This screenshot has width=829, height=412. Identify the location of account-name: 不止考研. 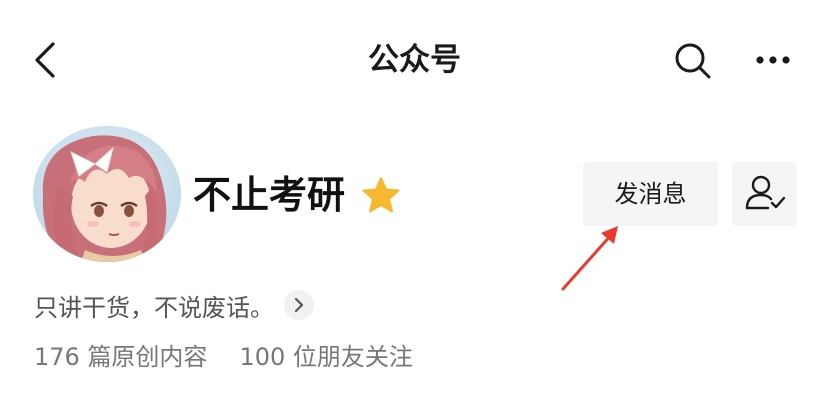
(269, 195).